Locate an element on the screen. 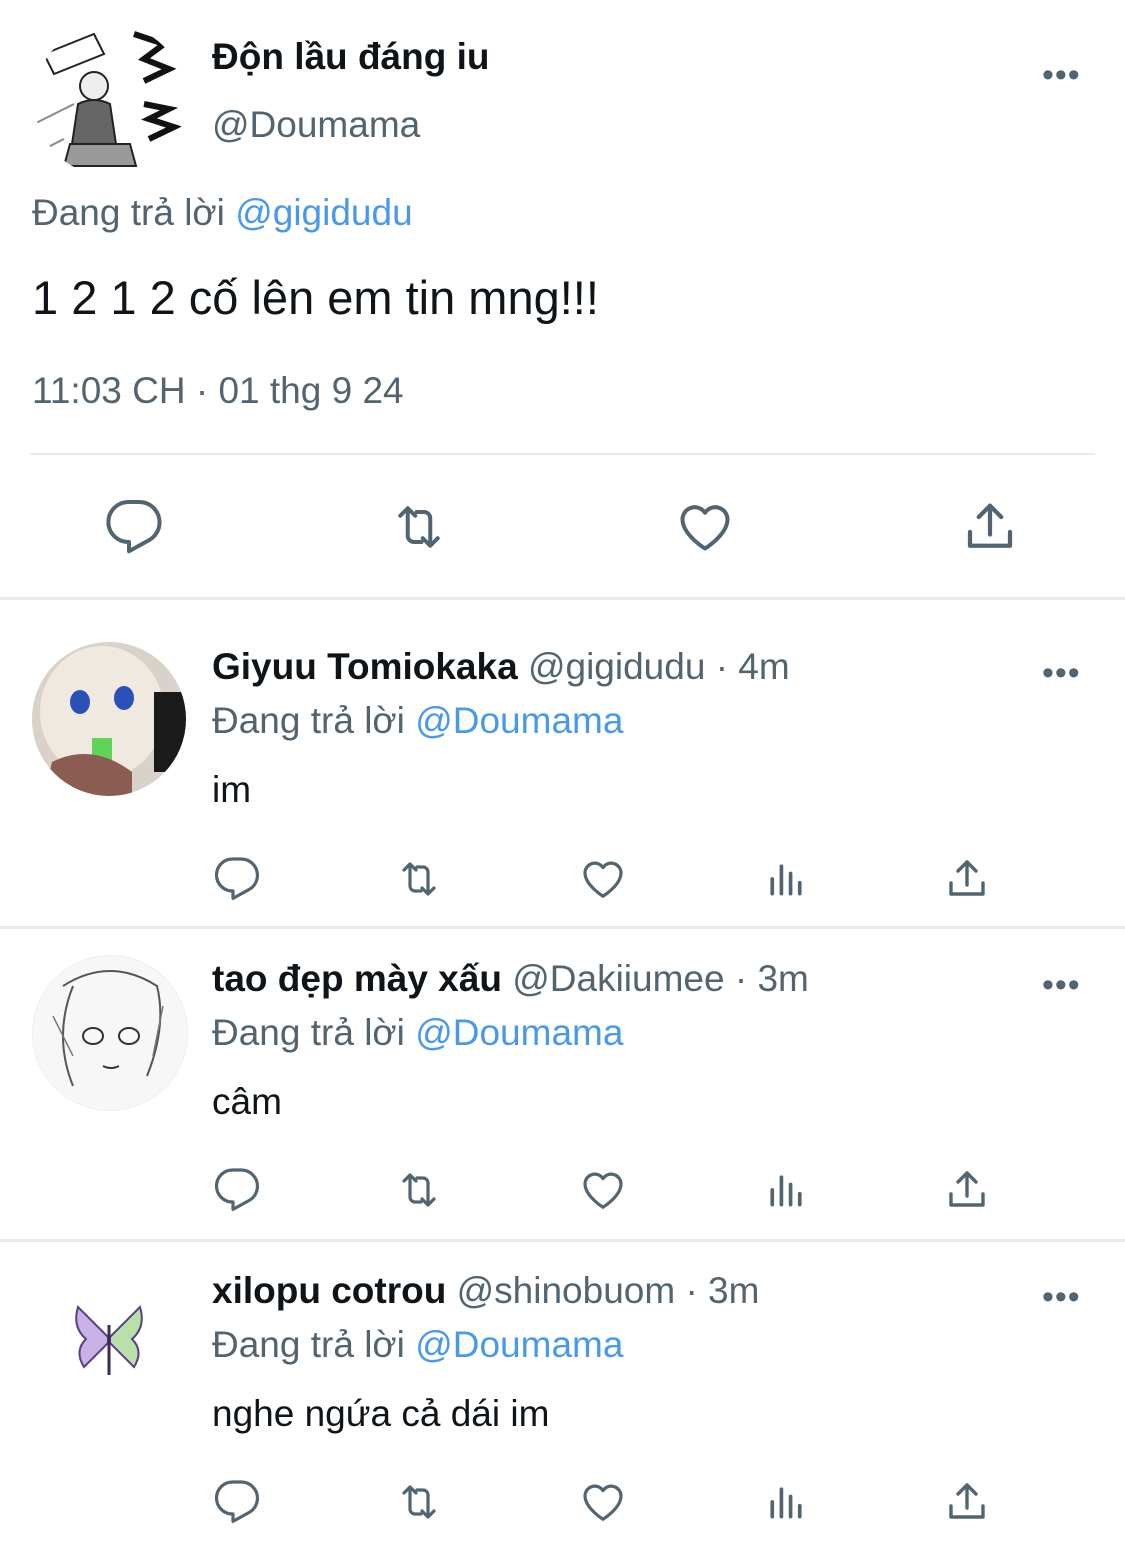 The height and width of the screenshot is (1547, 1125). reply-display-name: xilopu cotrou is located at coordinates (329, 1290).